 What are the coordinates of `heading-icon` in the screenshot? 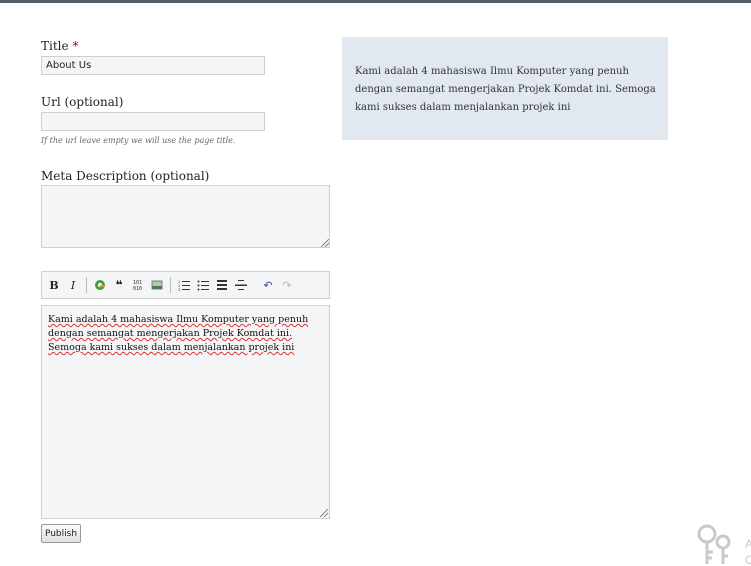 It's located at (222, 285).